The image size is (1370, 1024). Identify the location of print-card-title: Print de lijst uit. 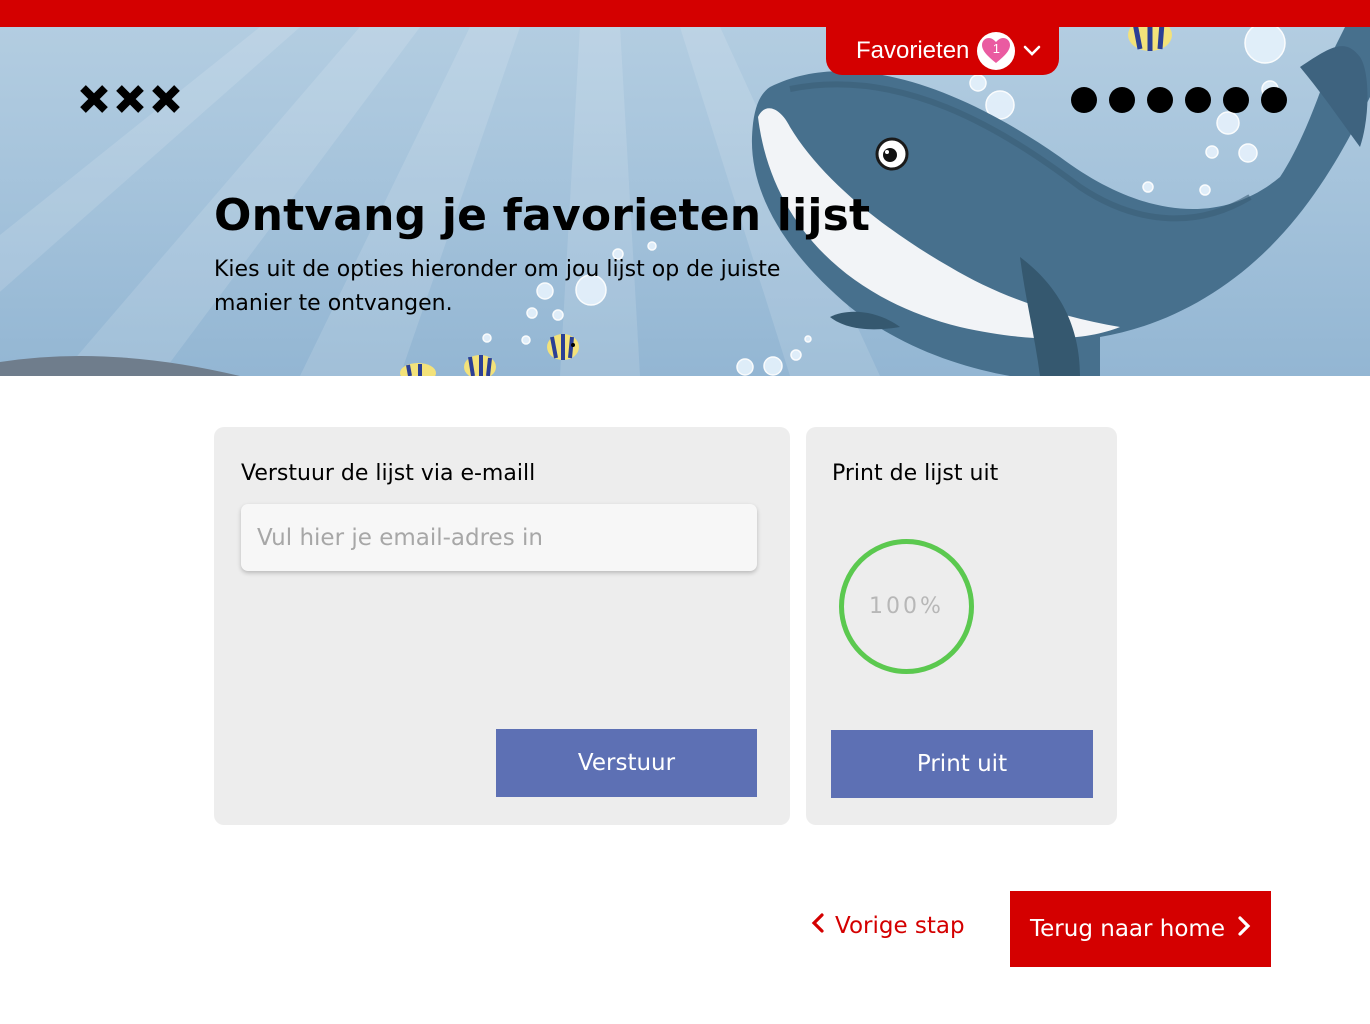
(915, 473).